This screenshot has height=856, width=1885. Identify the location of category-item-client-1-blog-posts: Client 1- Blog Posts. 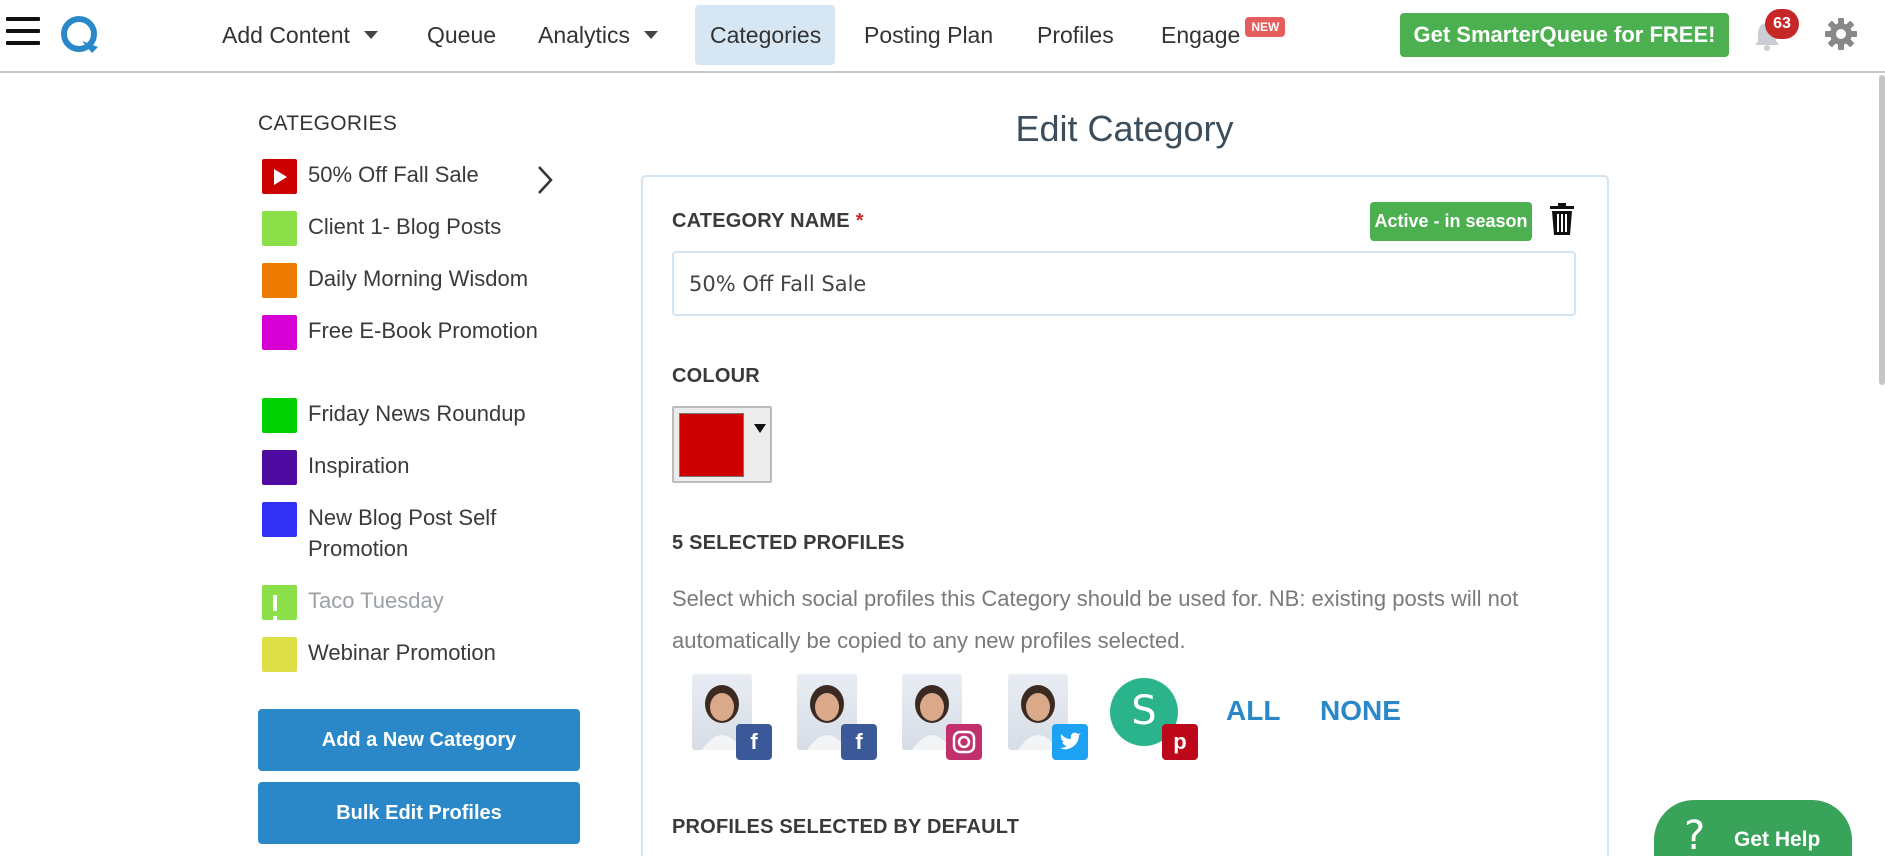
(422, 228).